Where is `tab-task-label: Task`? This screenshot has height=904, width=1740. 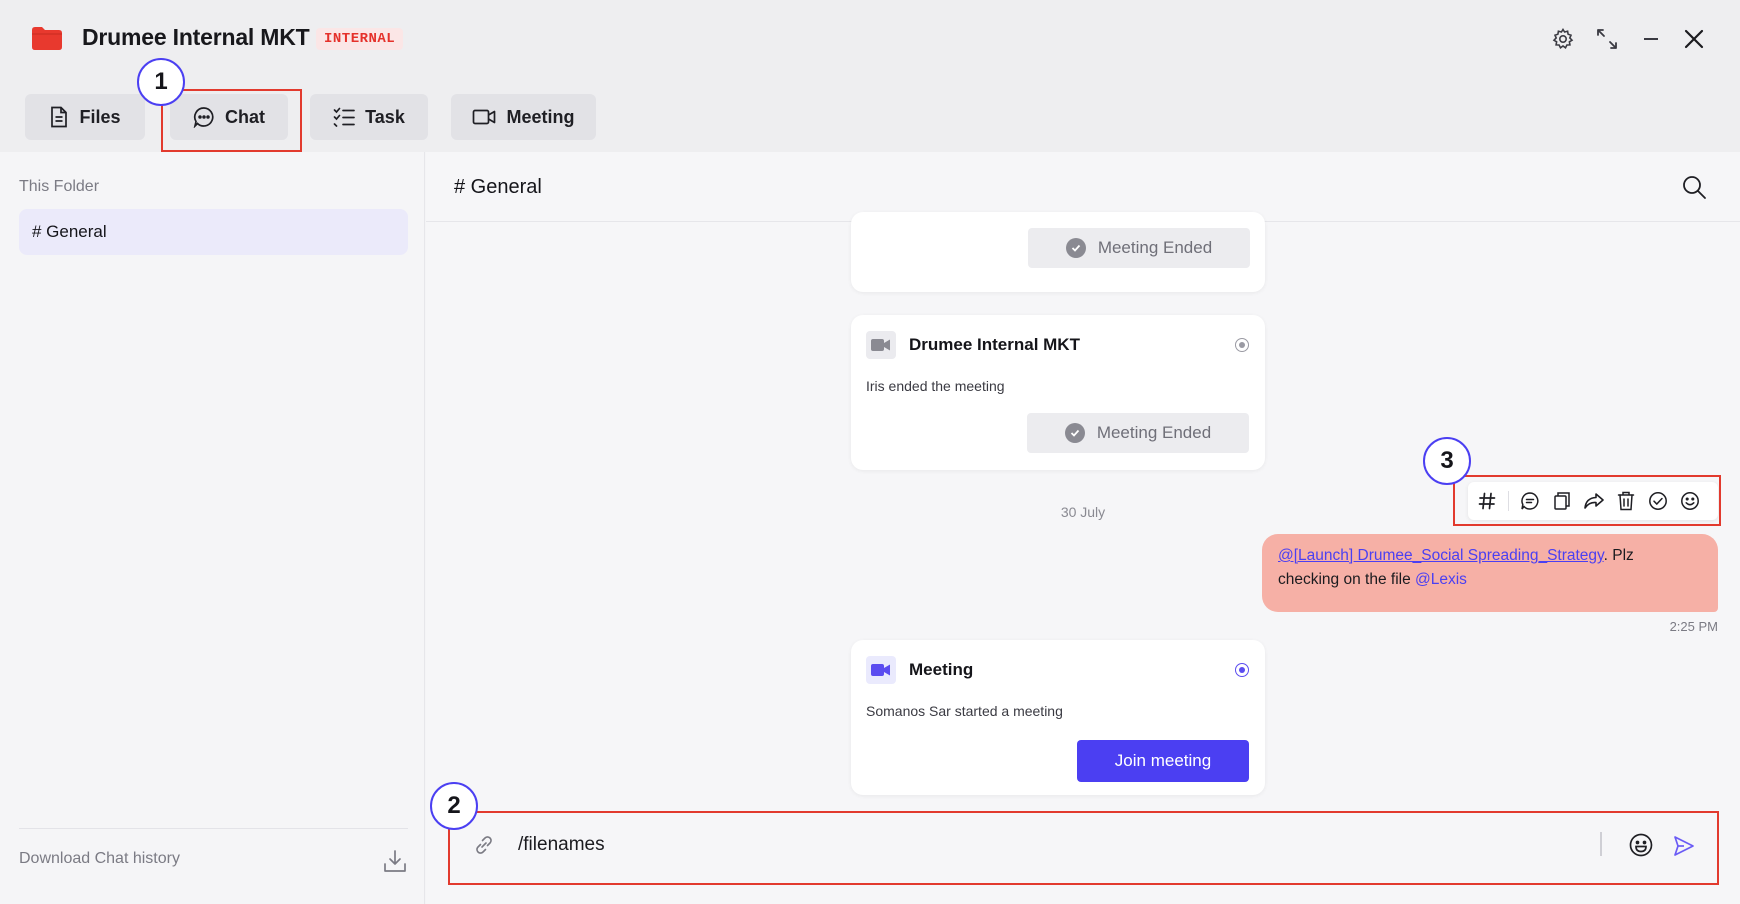 tab-task-label: Task is located at coordinates (385, 116).